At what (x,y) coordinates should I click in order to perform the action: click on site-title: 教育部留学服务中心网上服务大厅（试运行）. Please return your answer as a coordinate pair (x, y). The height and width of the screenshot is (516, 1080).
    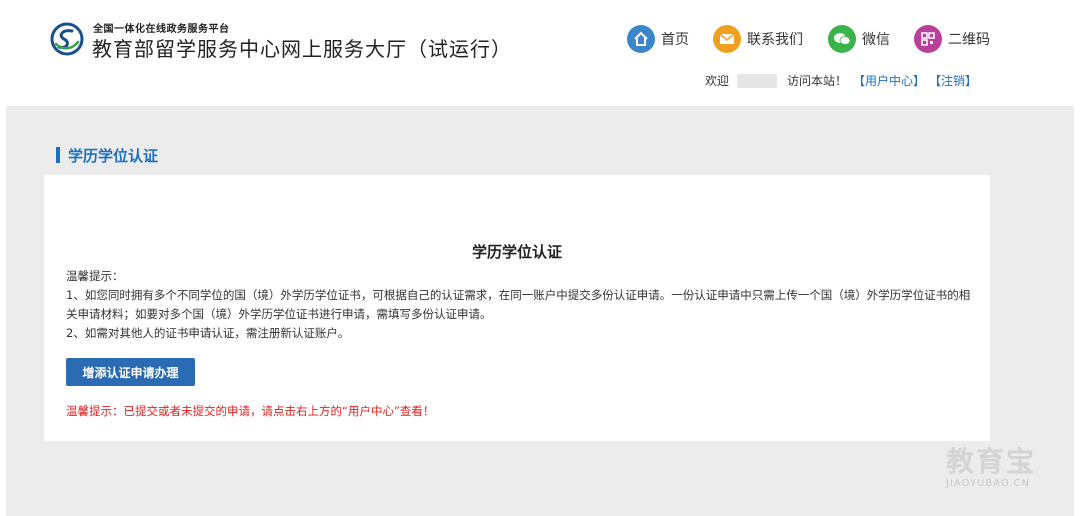
    Looking at the image, I should click on (302, 47).